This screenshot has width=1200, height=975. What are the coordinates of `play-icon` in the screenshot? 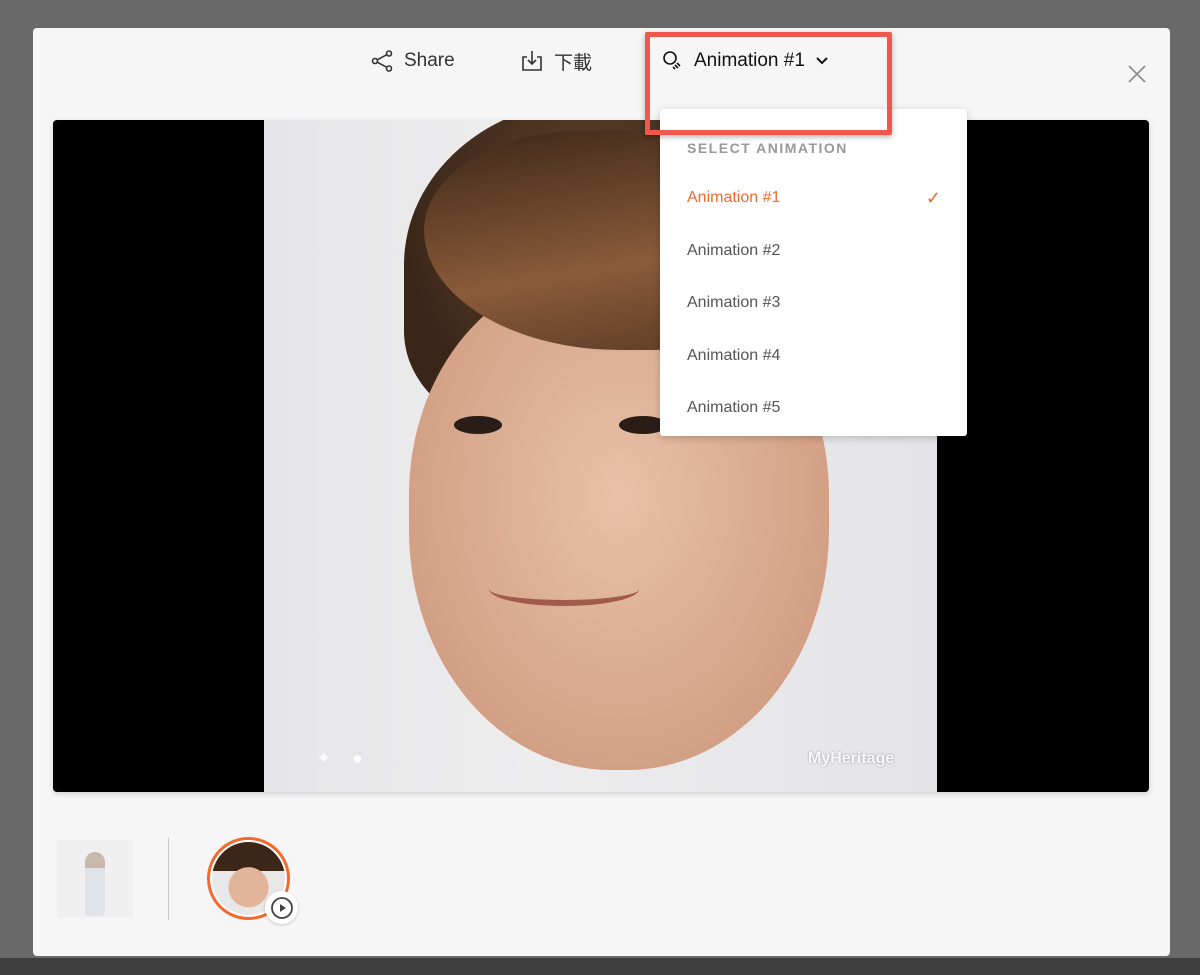 It's located at (281, 907).